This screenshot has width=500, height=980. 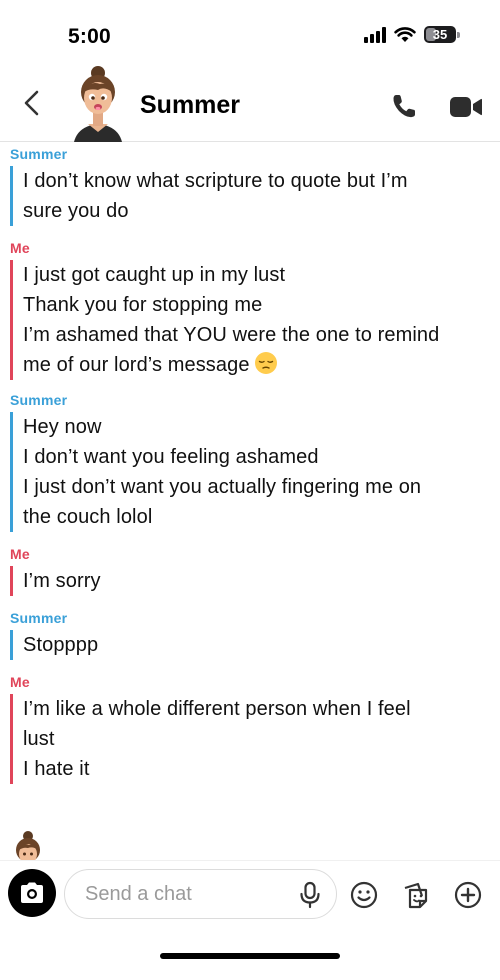 What do you see at coordinates (28, 845) in the screenshot?
I see `friend-presence-avatar` at bounding box center [28, 845].